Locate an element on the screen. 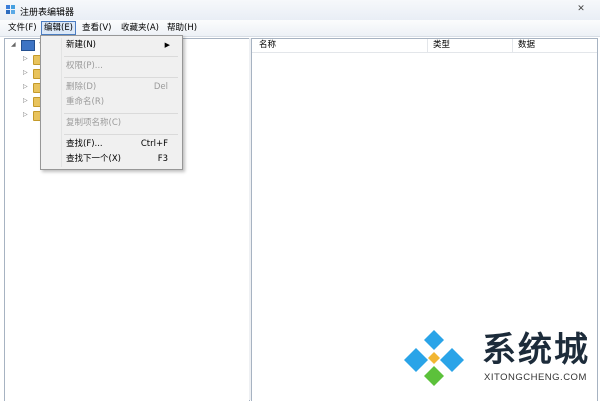 This screenshot has height=401, width=600. xitongcheng-logo-icon is located at coordinates (434, 358).